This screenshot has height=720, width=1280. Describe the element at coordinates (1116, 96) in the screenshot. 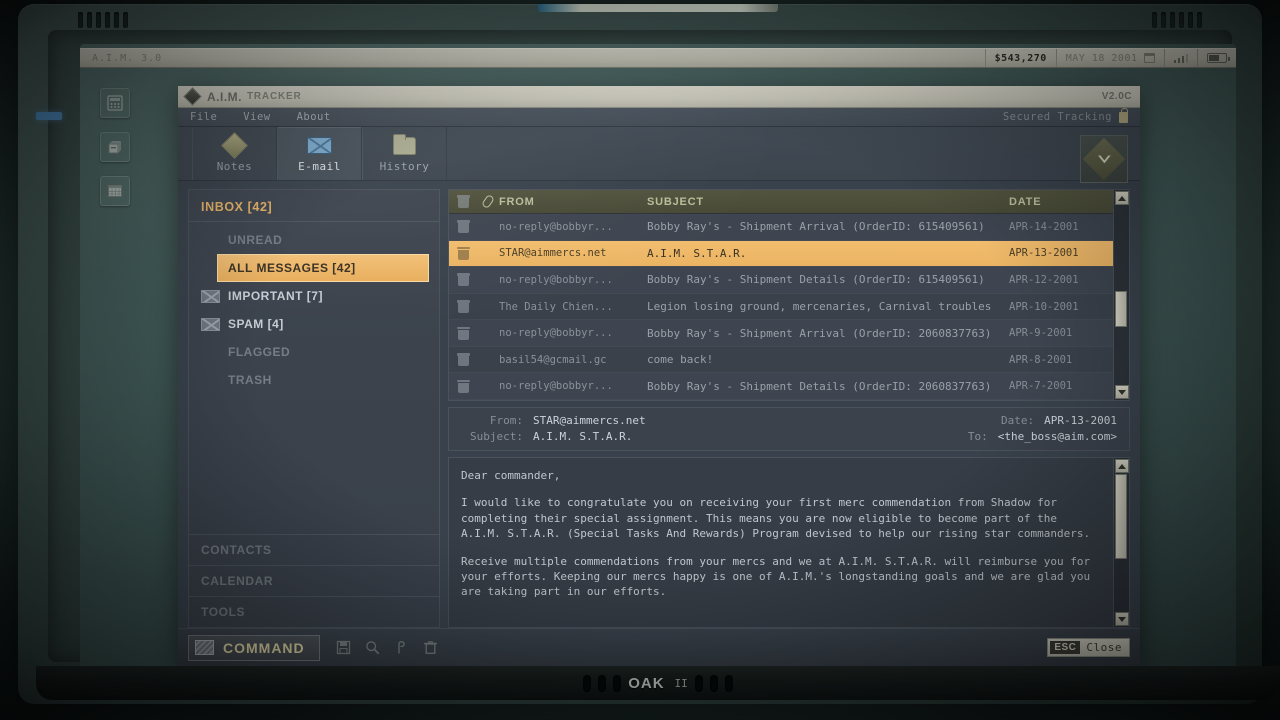

I see `app-version: V2.0C` at that location.